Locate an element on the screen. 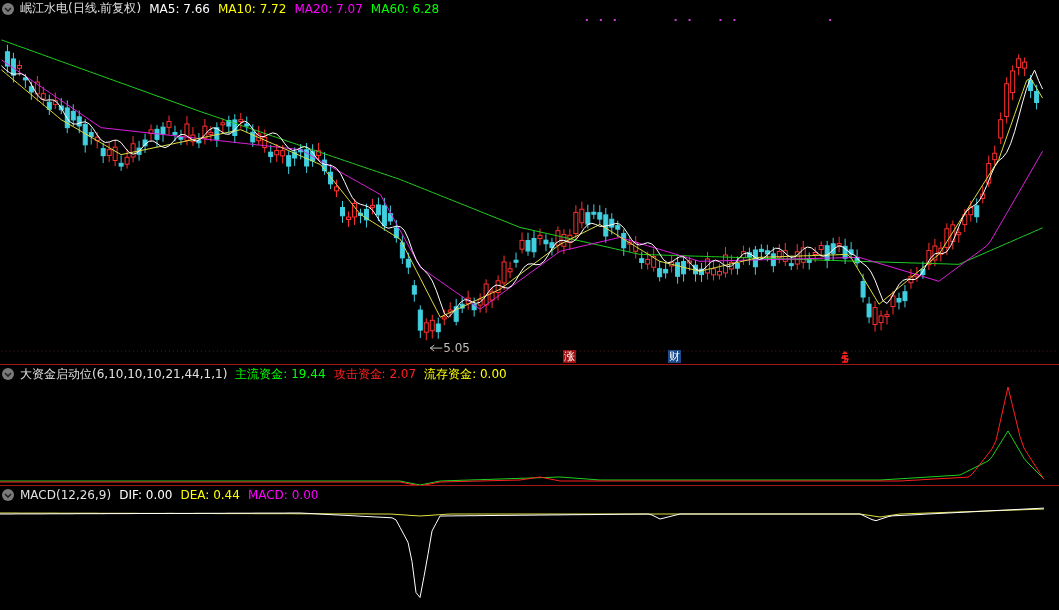 Image resolution: width=1059 pixels, height=610 pixels. dollar-sign-icon is located at coordinates (845, 357).